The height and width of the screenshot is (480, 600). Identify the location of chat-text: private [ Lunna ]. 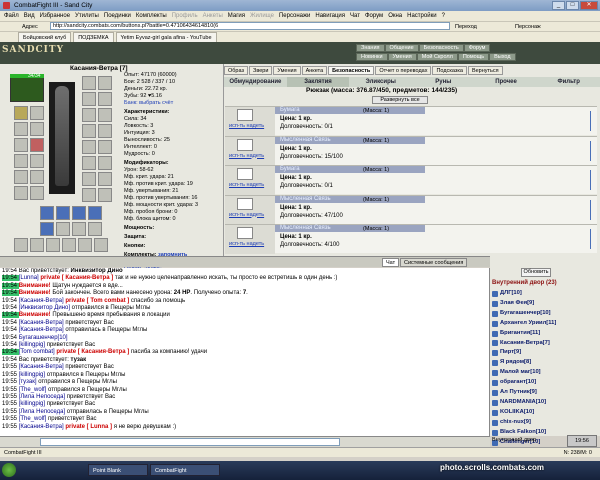
(89, 427).